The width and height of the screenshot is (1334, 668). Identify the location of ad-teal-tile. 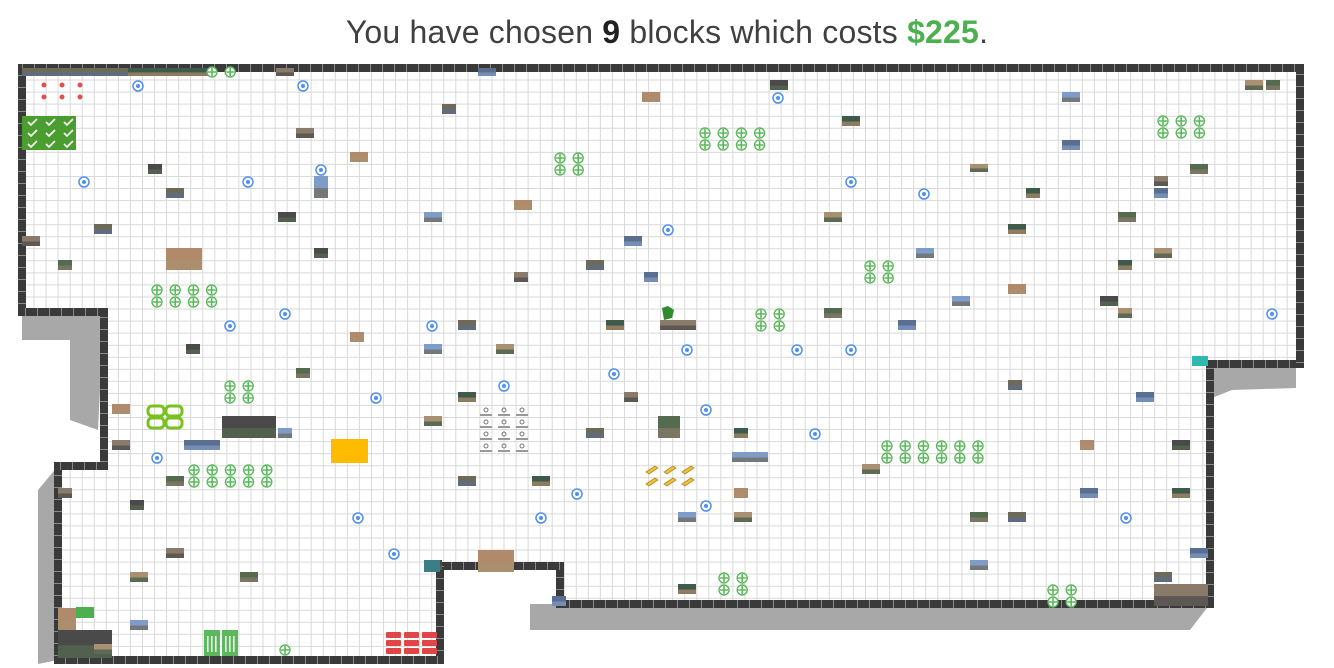
(432, 566).